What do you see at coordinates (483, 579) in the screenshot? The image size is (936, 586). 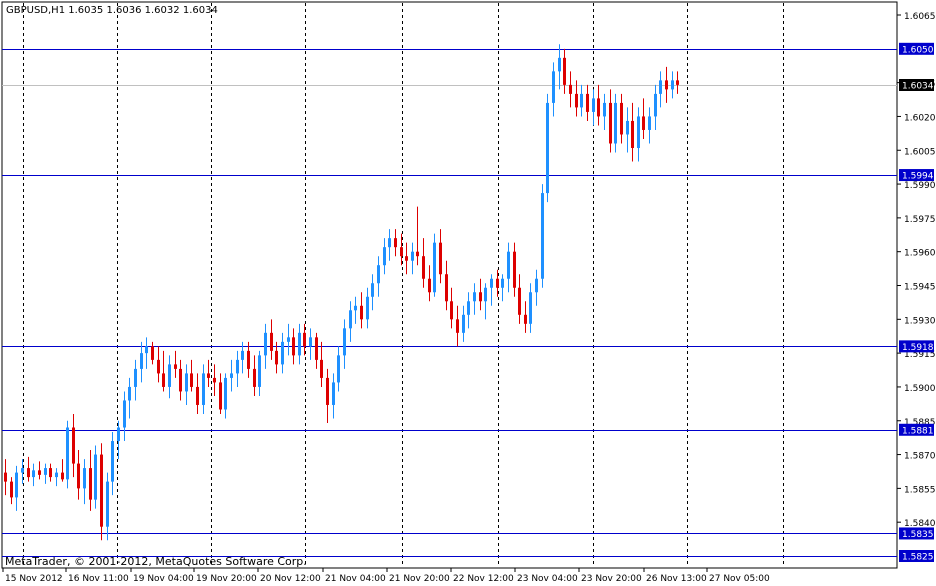 I see `x-tick-label: 22 Nov 12:00` at bounding box center [483, 579].